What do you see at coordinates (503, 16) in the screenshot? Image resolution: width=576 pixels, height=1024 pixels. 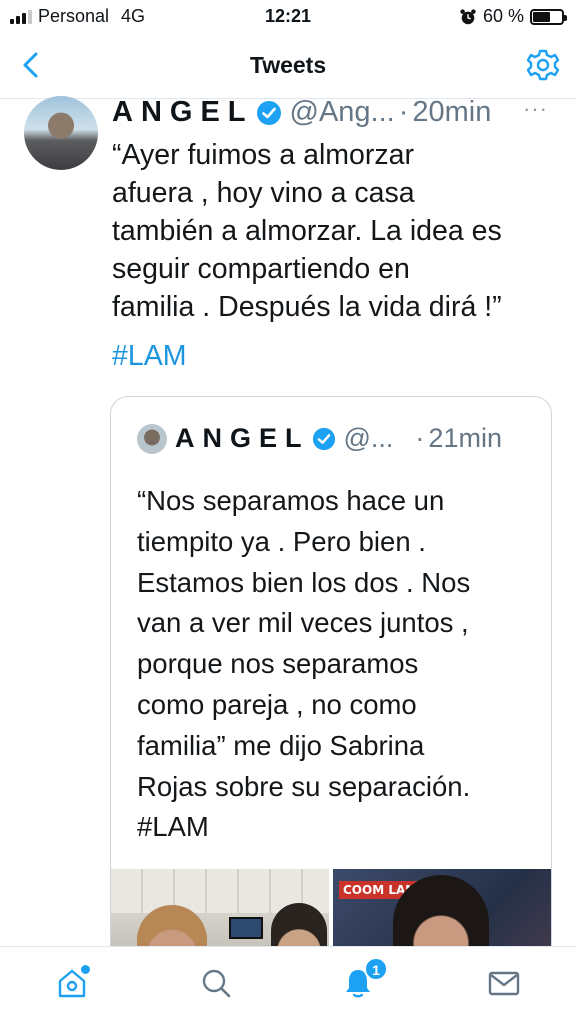 I see `battery-percent: 60 %` at bounding box center [503, 16].